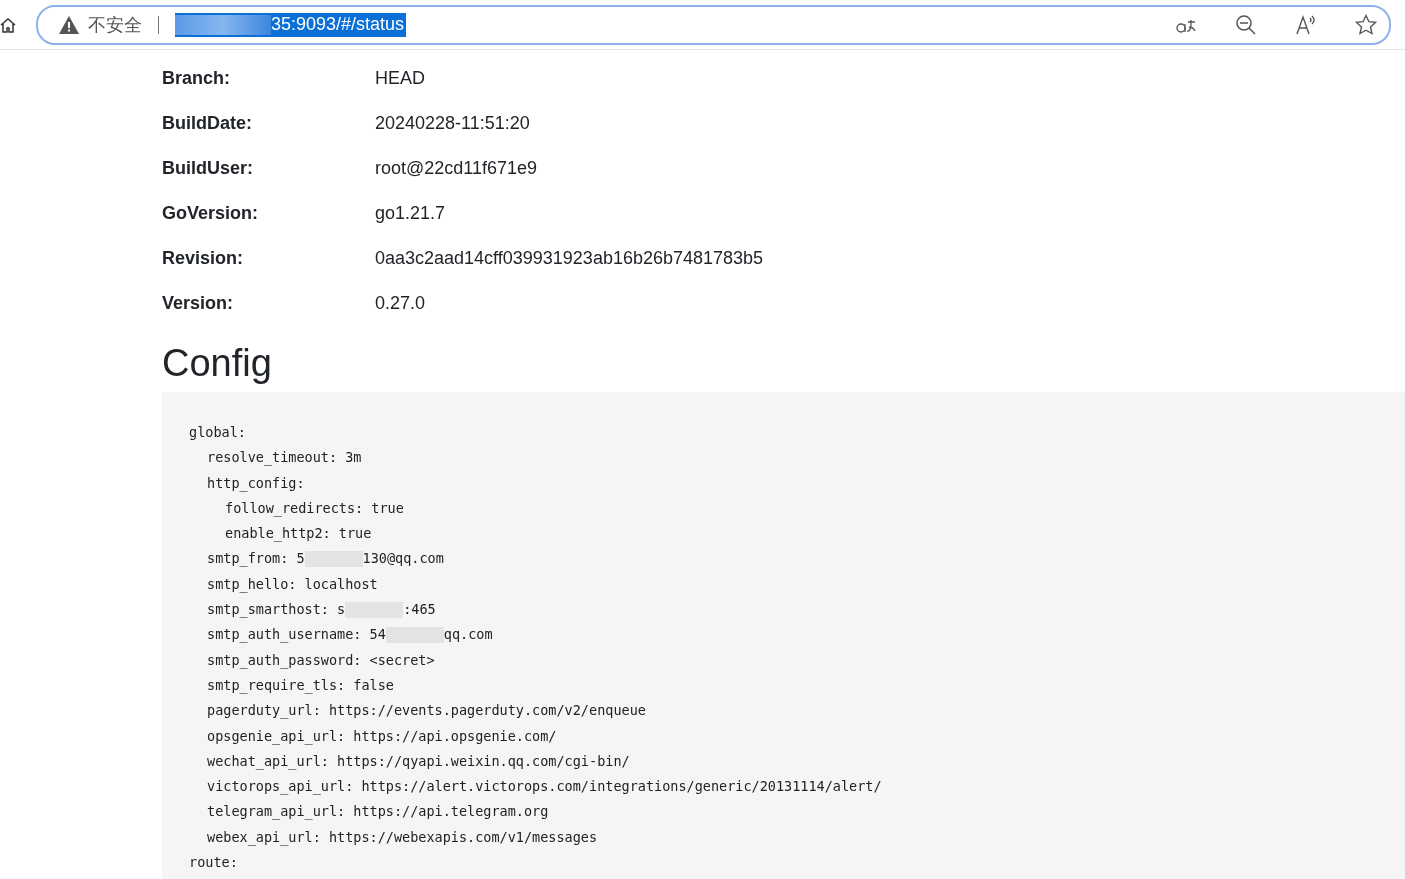  What do you see at coordinates (276, 609) in the screenshot?
I see `config-line: smtp_smarthost: s` at bounding box center [276, 609].